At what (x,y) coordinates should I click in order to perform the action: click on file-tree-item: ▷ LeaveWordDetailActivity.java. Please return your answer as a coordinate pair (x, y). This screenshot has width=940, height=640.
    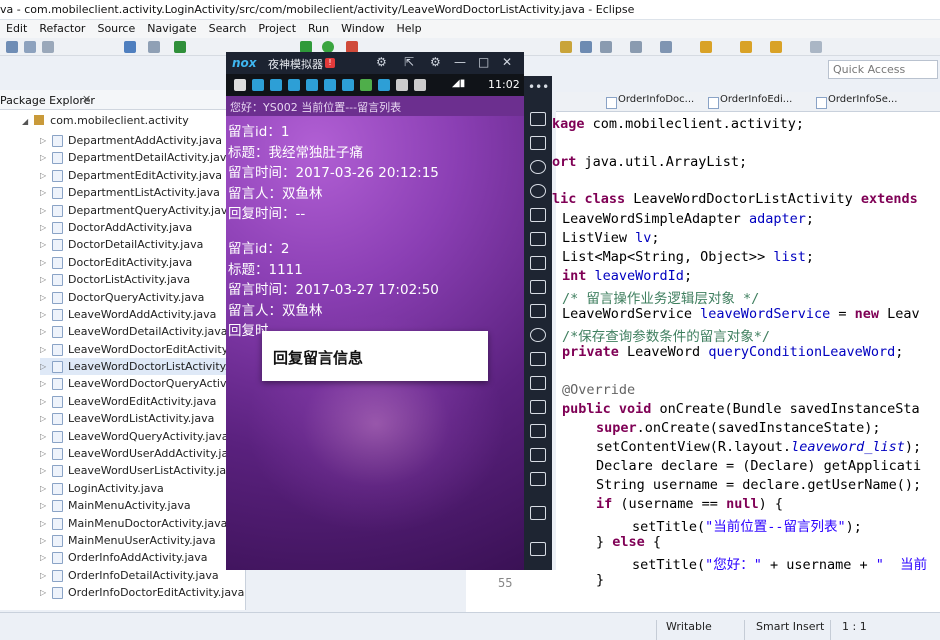
    Looking at the image, I should click on (143, 331).